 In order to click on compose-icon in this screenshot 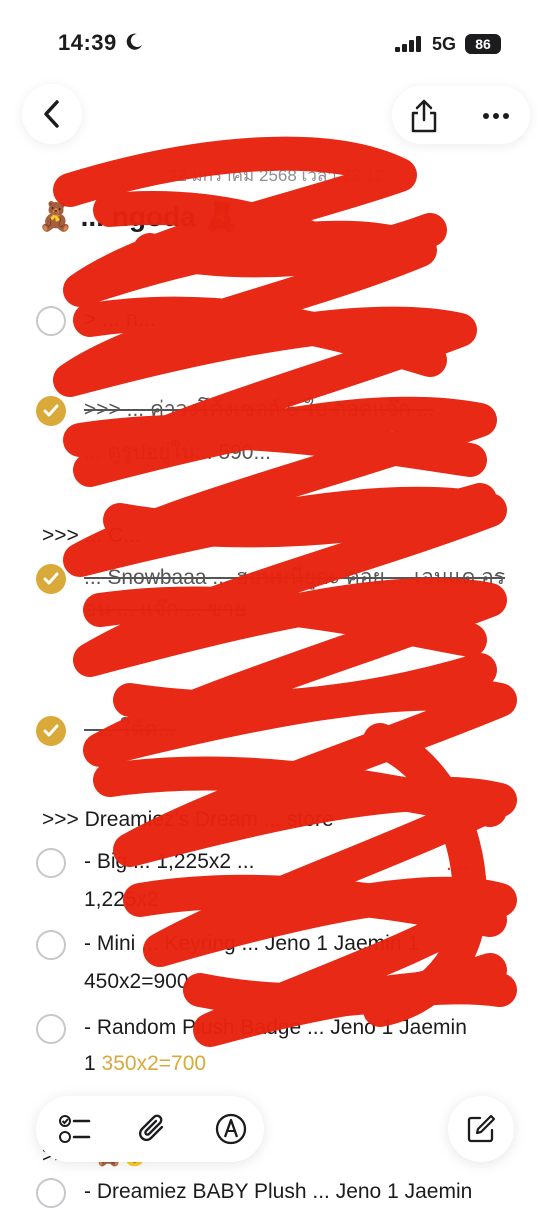, I will do `click(481, 1128)`.